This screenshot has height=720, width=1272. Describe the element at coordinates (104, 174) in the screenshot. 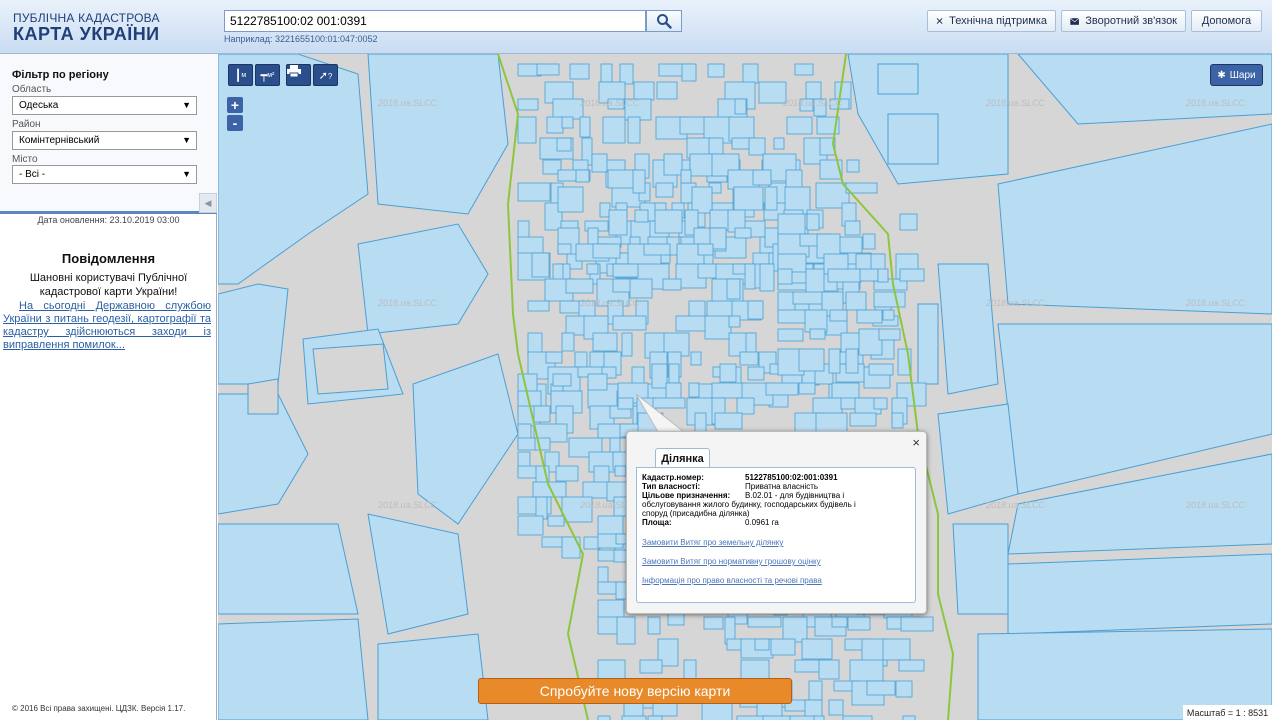

I see `city-select: - Всі - ▼` at that location.